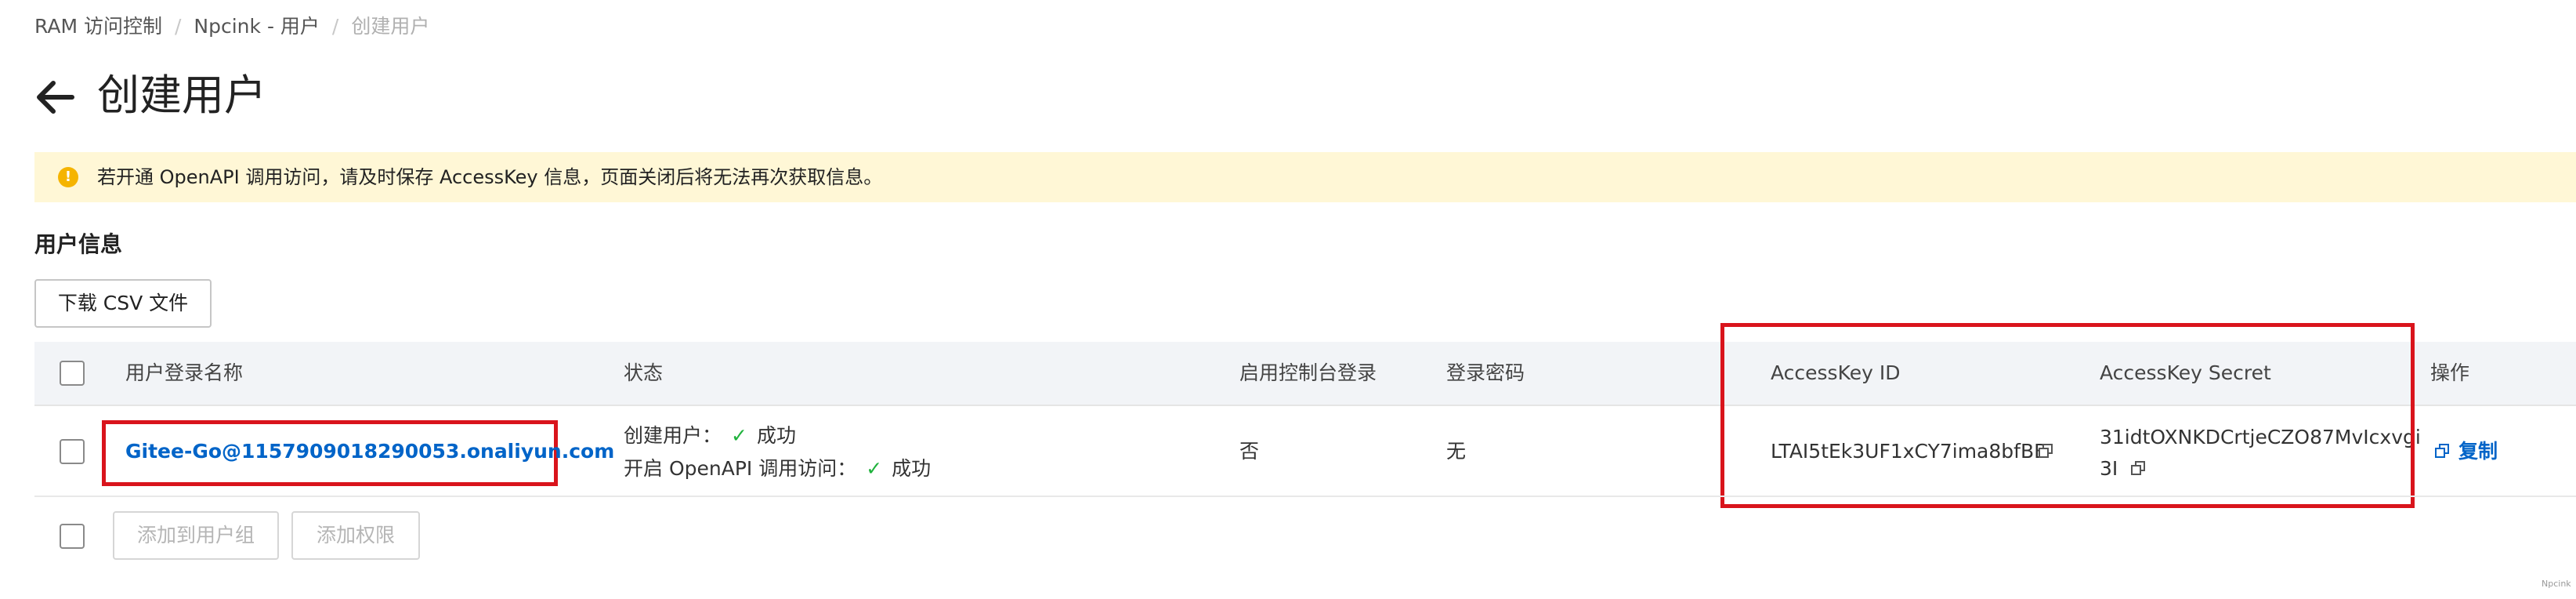 The image size is (2576, 599). I want to click on row-checkbox, so click(72, 451).